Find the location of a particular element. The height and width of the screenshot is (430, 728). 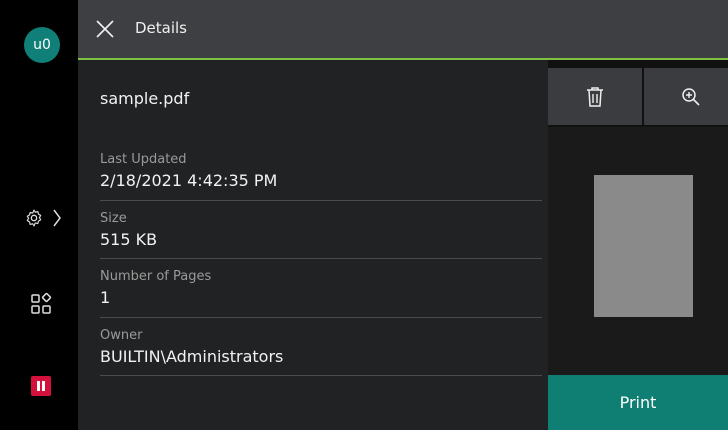

property-label: Size is located at coordinates (113, 218).